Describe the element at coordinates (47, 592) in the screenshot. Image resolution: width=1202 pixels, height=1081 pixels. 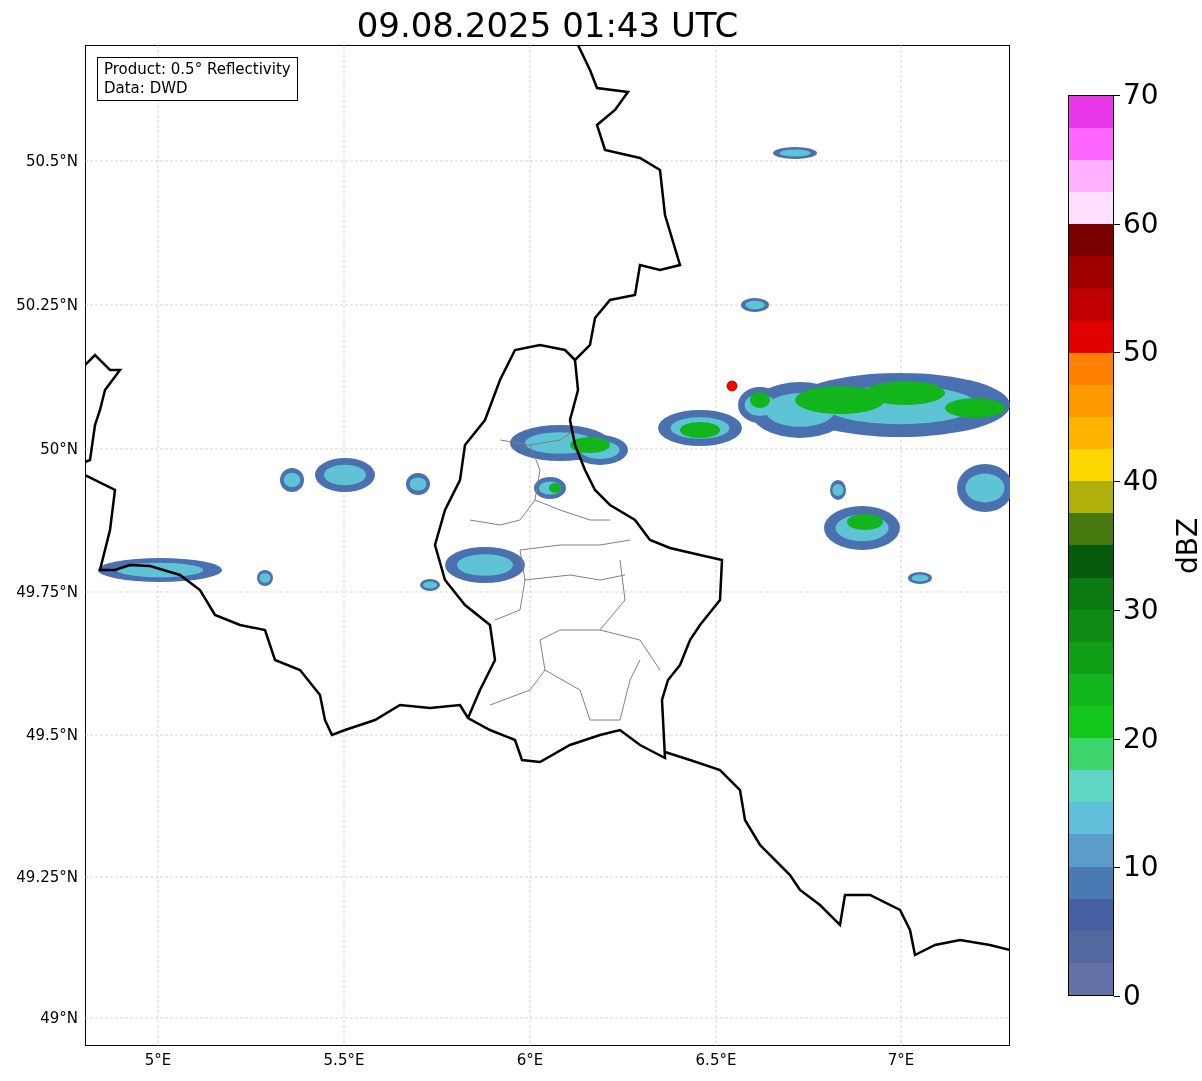
I see `latitude-label: 49.75°N` at that location.